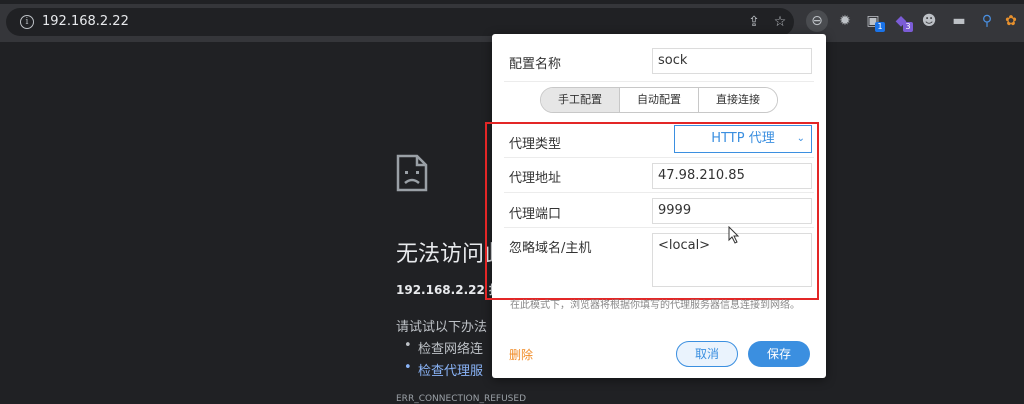 This screenshot has height=404, width=1024. Describe the element at coordinates (85, 21) in the screenshot. I see `url-text: 192.168.2.22` at that location.